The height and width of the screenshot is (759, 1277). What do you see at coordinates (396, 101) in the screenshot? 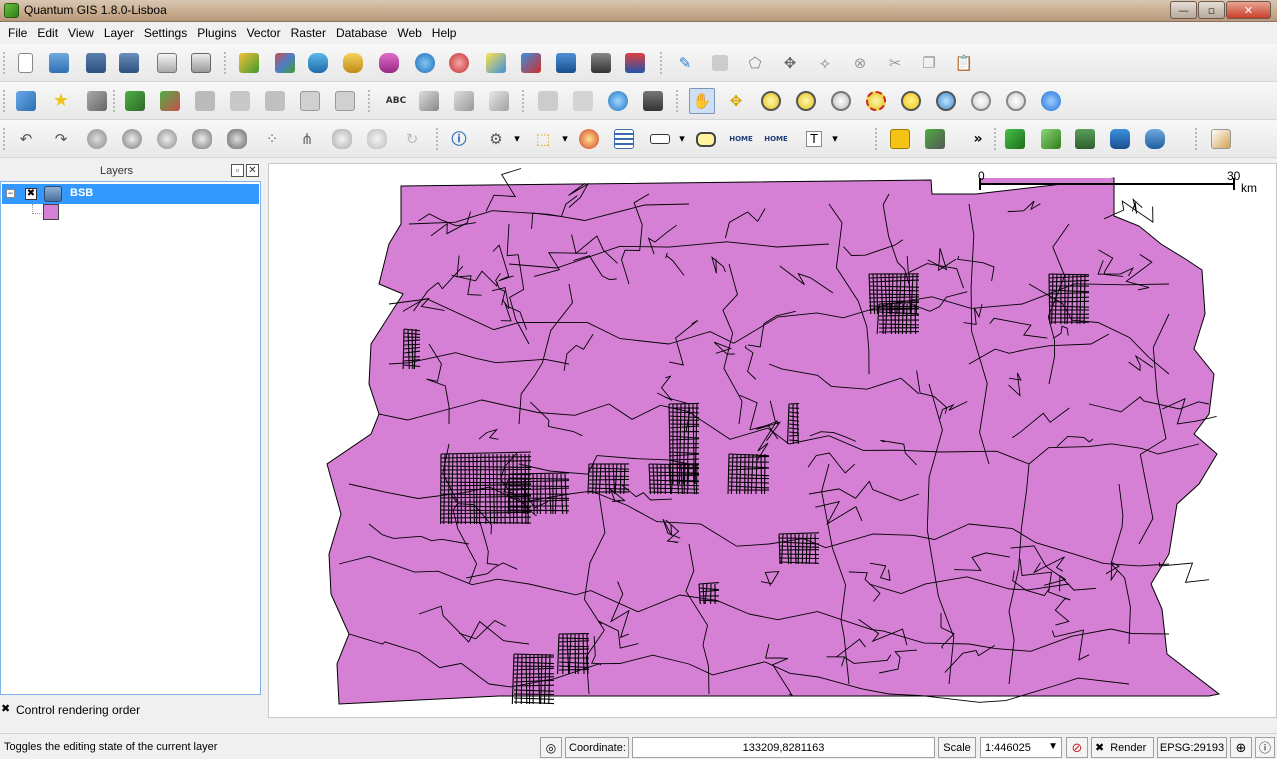
I see `layer-labeling-button: ABC` at bounding box center [396, 101].